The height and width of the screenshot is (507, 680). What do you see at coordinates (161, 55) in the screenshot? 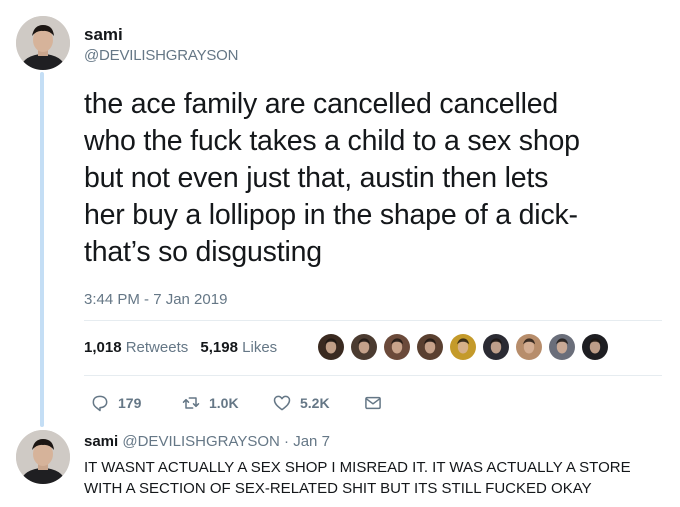
I see `user-handle: @DEVILISHGRAYSON` at bounding box center [161, 55].